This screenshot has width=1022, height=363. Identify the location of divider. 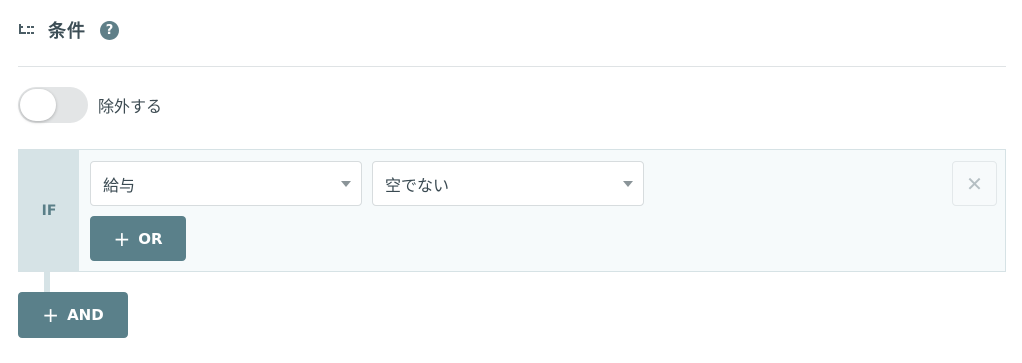
(512, 66).